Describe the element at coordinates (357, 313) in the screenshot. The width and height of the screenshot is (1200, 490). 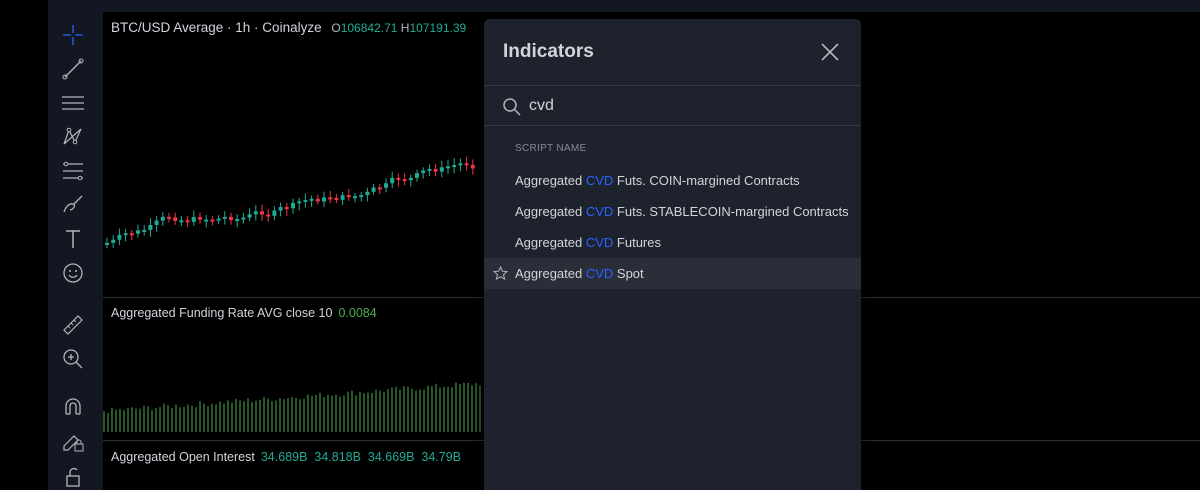
I see `indicator-value: 0.0084` at that location.